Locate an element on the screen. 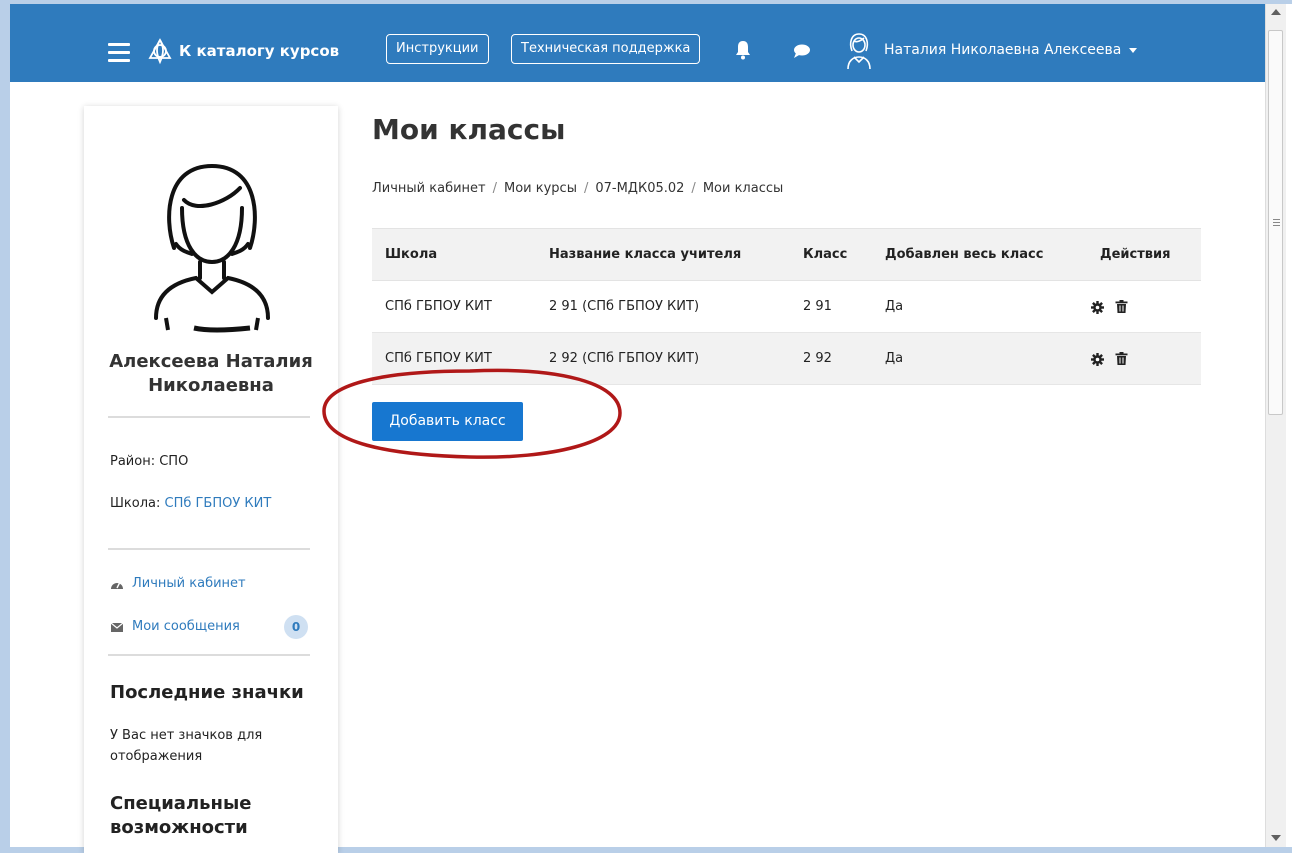 The width and height of the screenshot is (1292, 853). column-header-class: Класс is located at coordinates (825, 254).